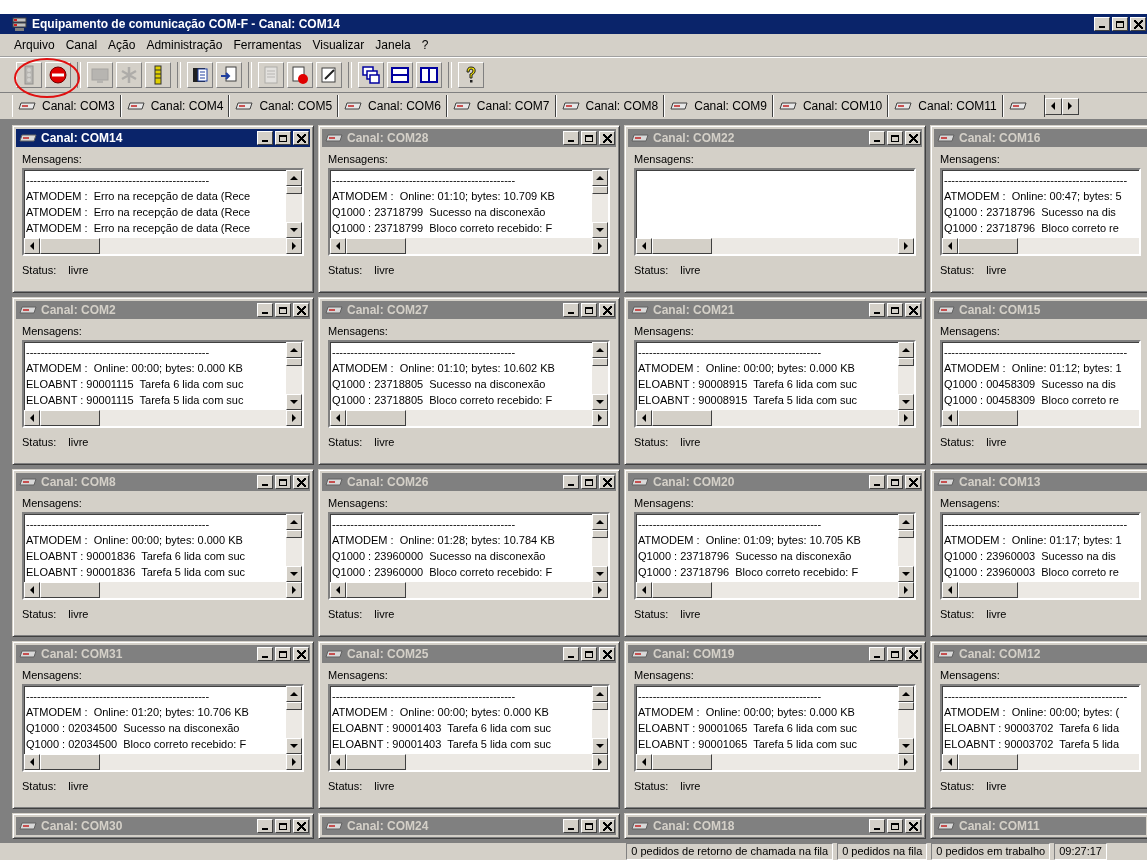 The image size is (1147, 860). I want to click on channel-tab: Canal: COM7, so click(501, 106).